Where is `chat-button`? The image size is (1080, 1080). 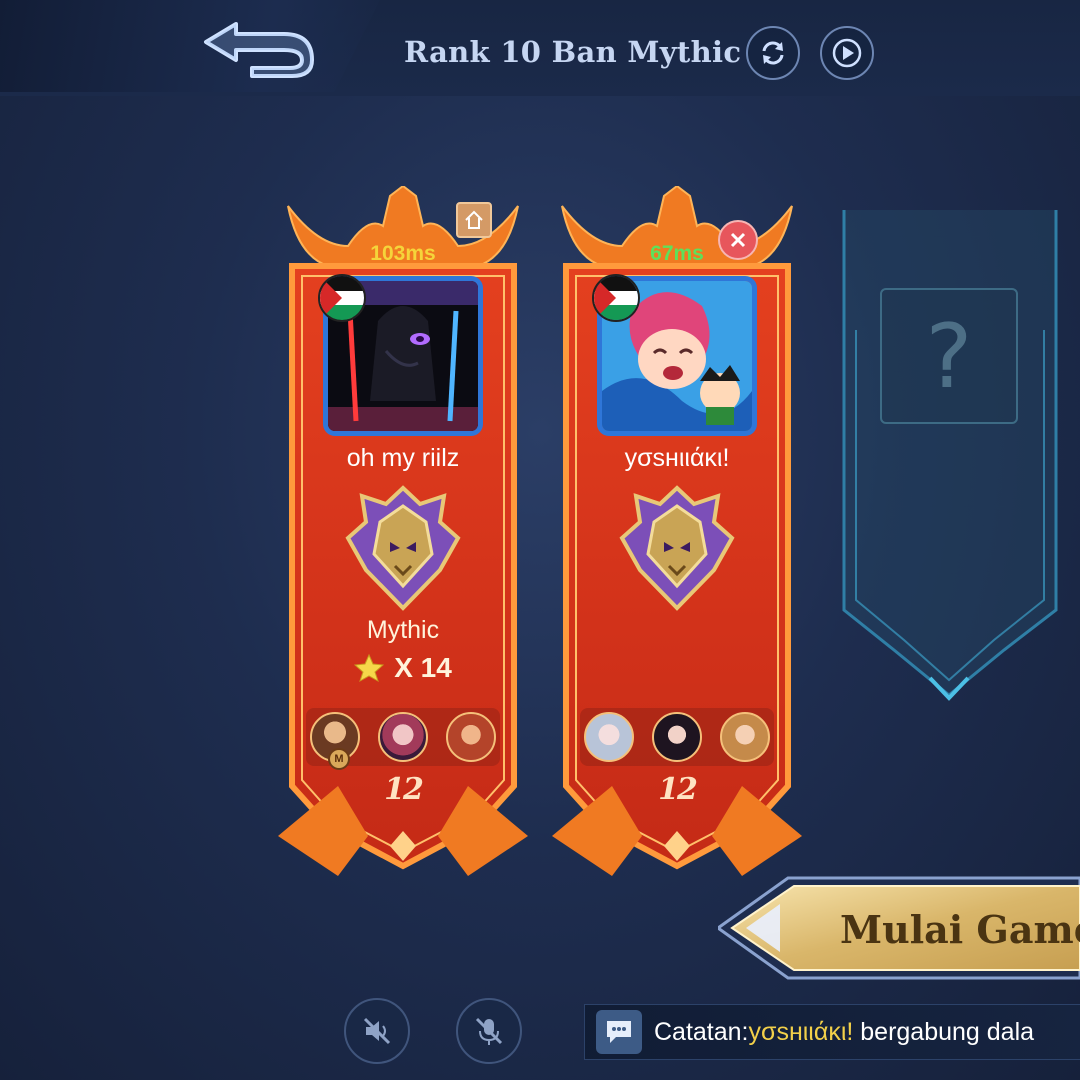
chat-button is located at coordinates (619, 1032).